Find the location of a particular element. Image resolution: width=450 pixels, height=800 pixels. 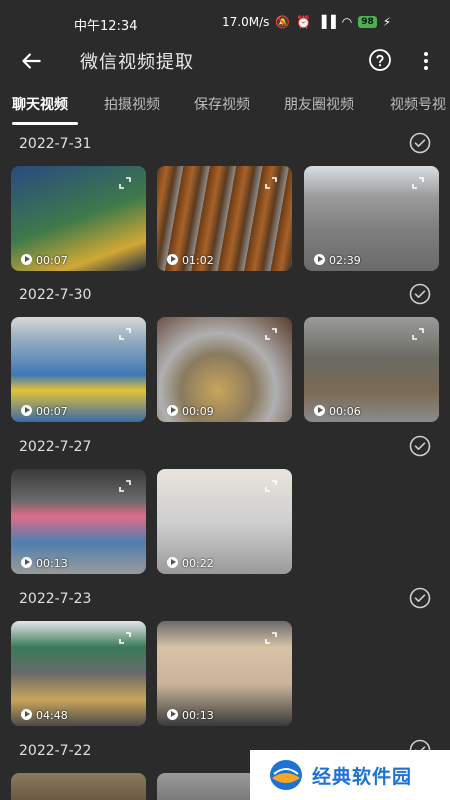

signal-icon: ▐▐ is located at coordinates (326, 22).